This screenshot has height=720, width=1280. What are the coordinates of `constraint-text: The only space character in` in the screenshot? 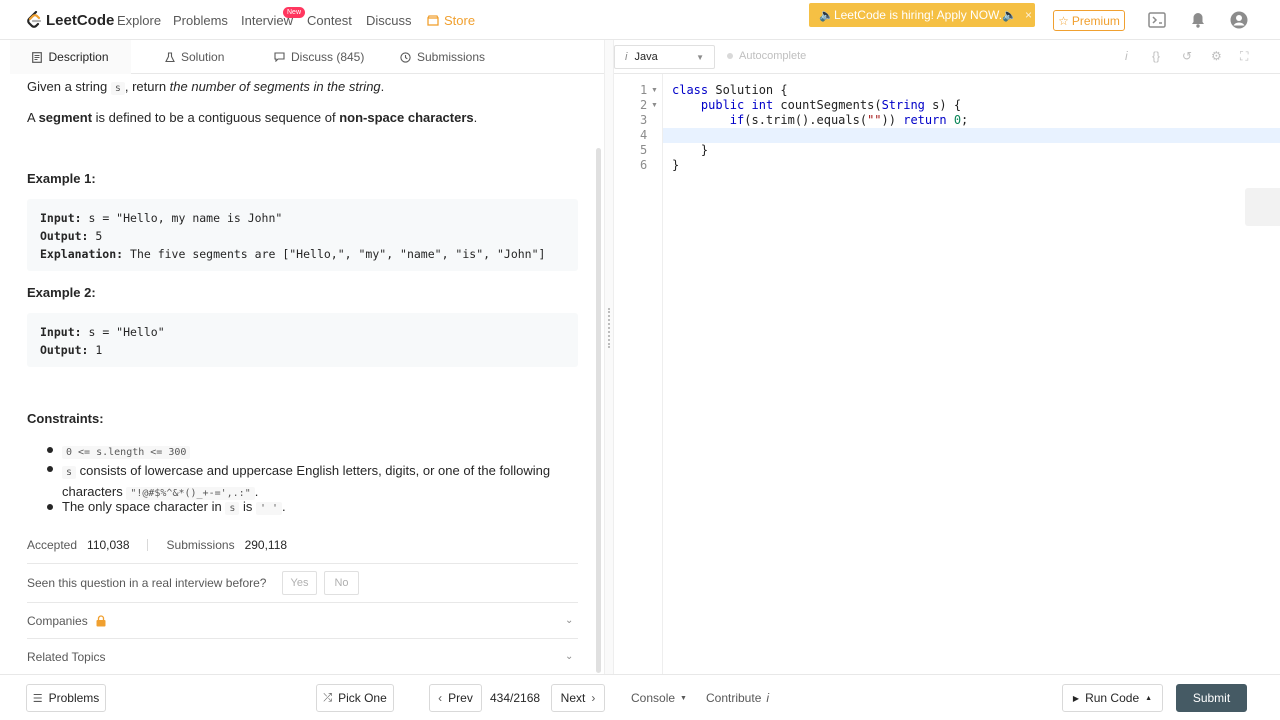 It's located at (144, 506).